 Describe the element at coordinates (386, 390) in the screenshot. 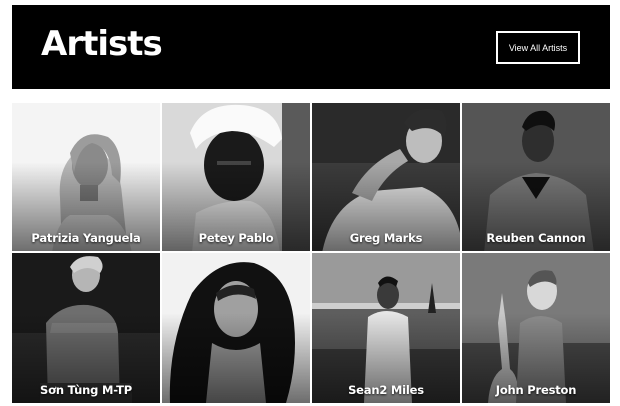

I see `artist-name: Sean2 Miles` at that location.